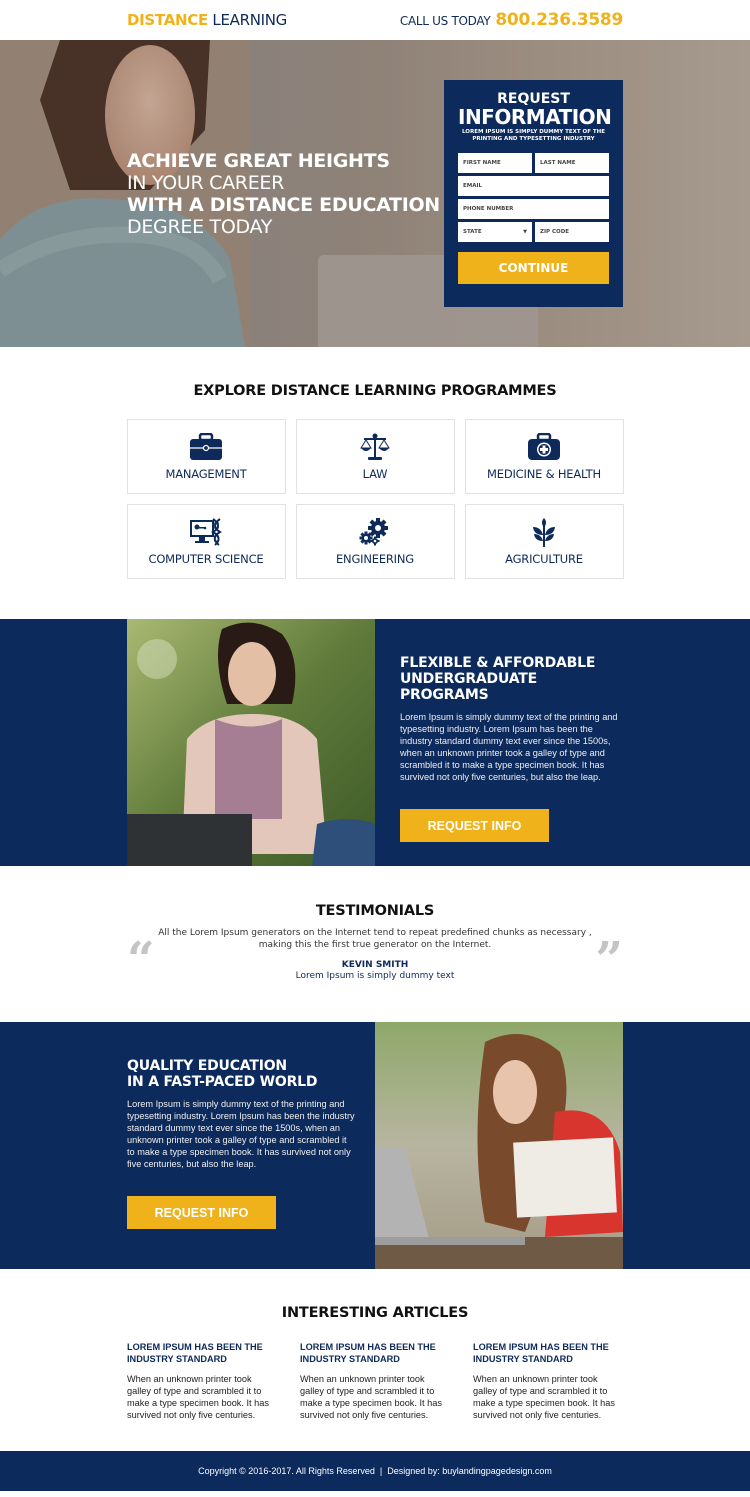 This screenshot has width=750, height=1497. Describe the element at coordinates (472, 232) in the screenshot. I see `state-select-value: STATE` at that location.